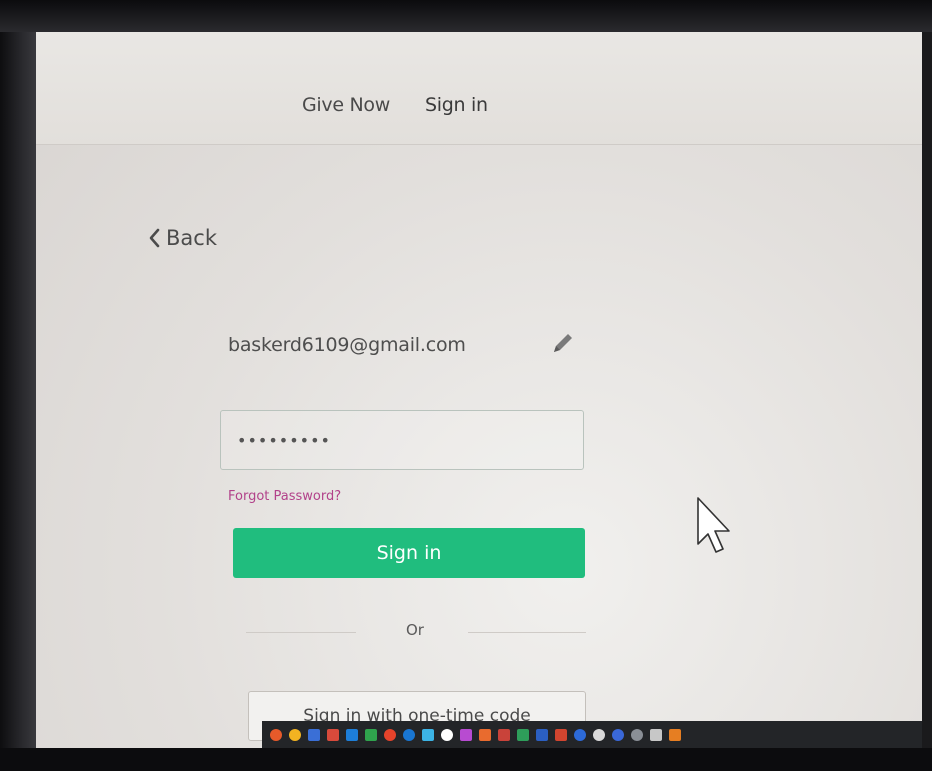 Image resolution: width=932 pixels, height=771 pixels. Describe the element at coordinates (19, 385) in the screenshot. I see `monitor-bezel-left` at that location.